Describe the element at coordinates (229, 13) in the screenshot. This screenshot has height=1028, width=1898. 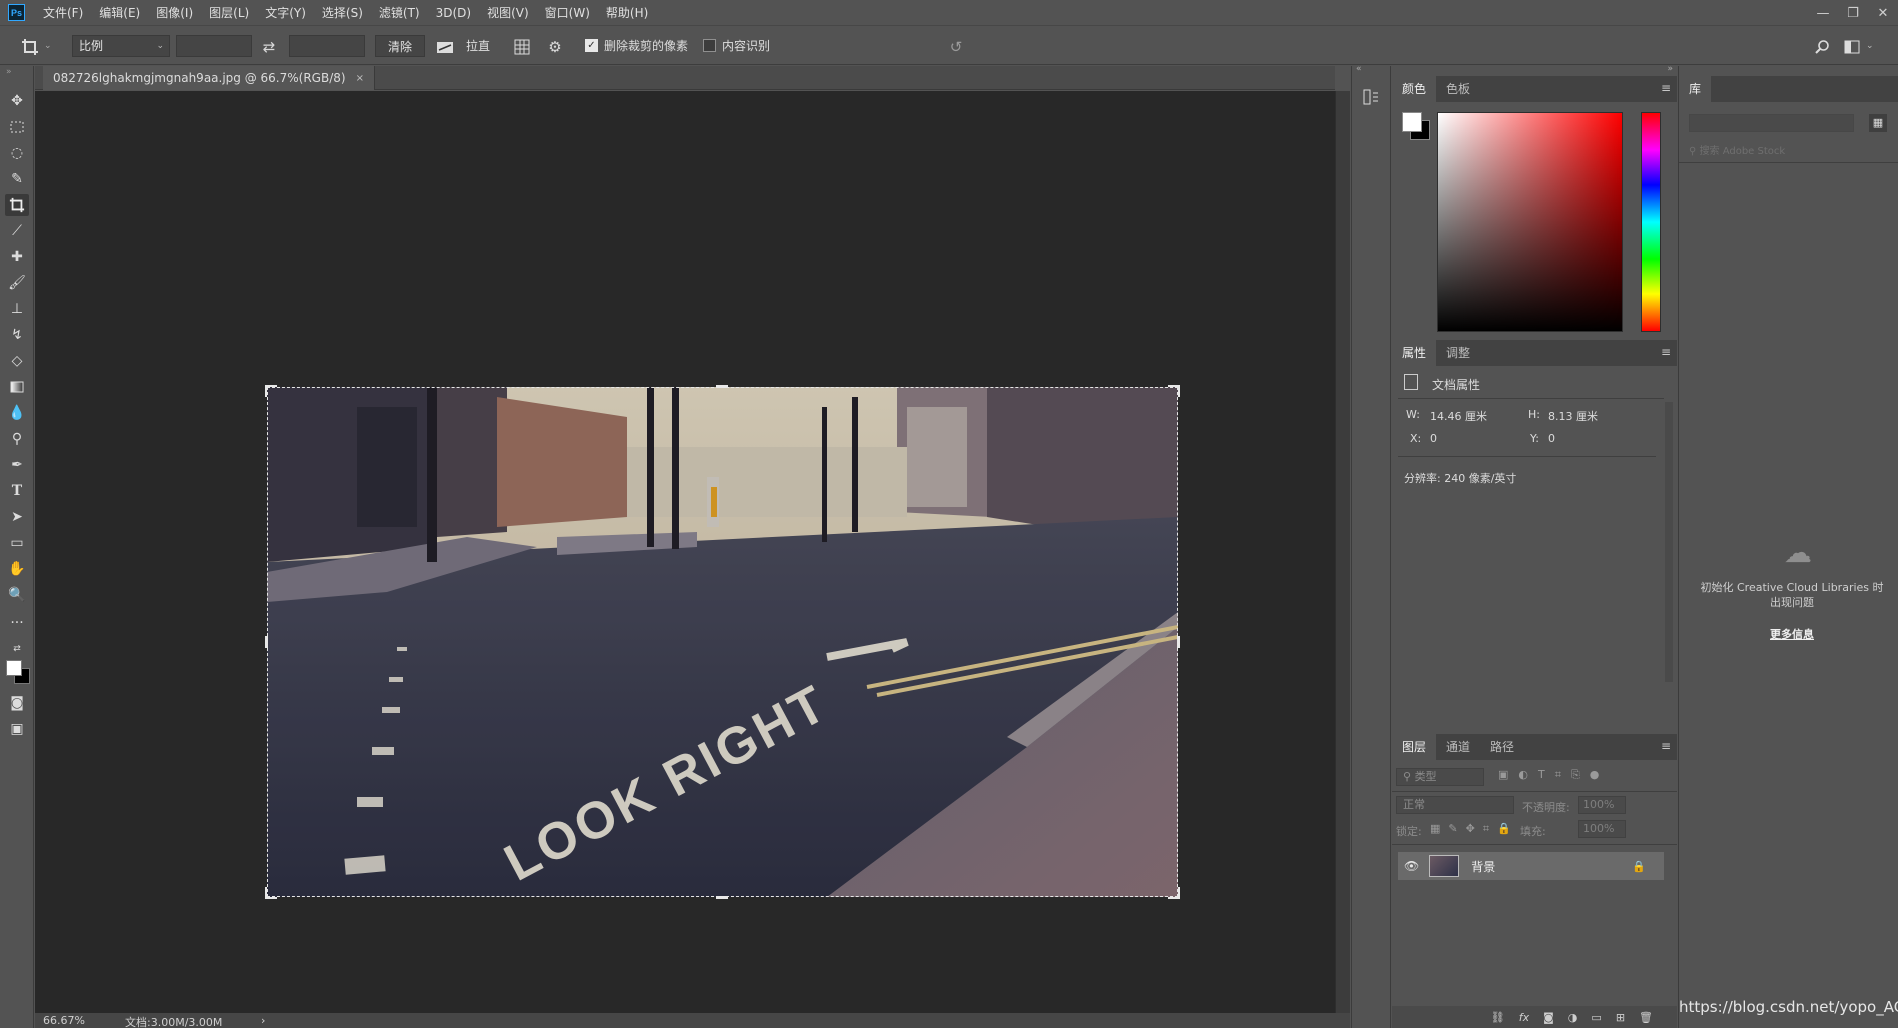
I see `menu-layer: 图层(L)` at that location.